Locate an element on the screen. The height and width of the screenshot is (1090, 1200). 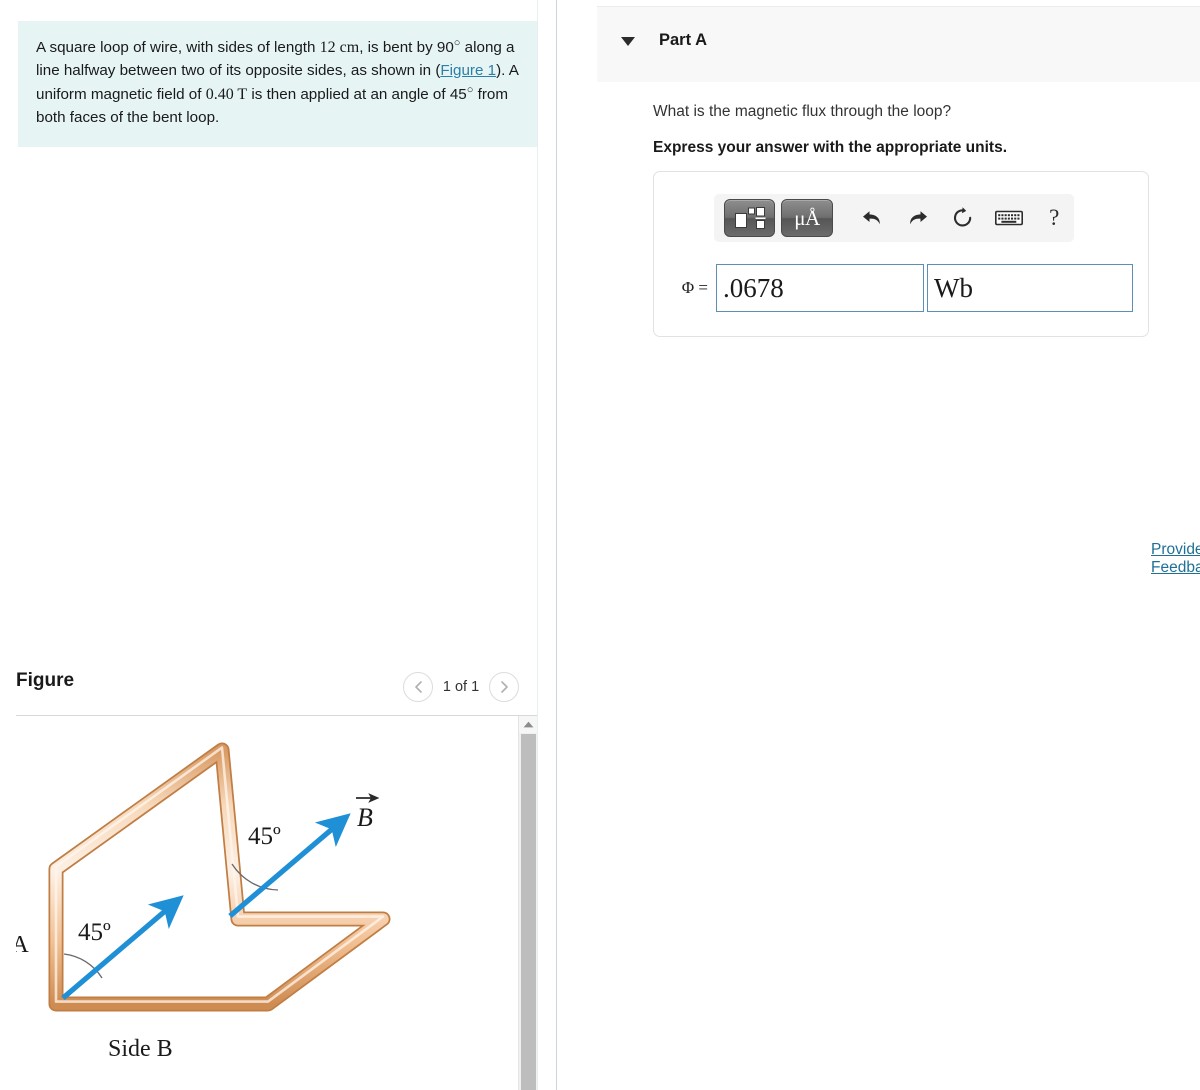
field-angle-value: 45 is located at coordinates (458, 94).